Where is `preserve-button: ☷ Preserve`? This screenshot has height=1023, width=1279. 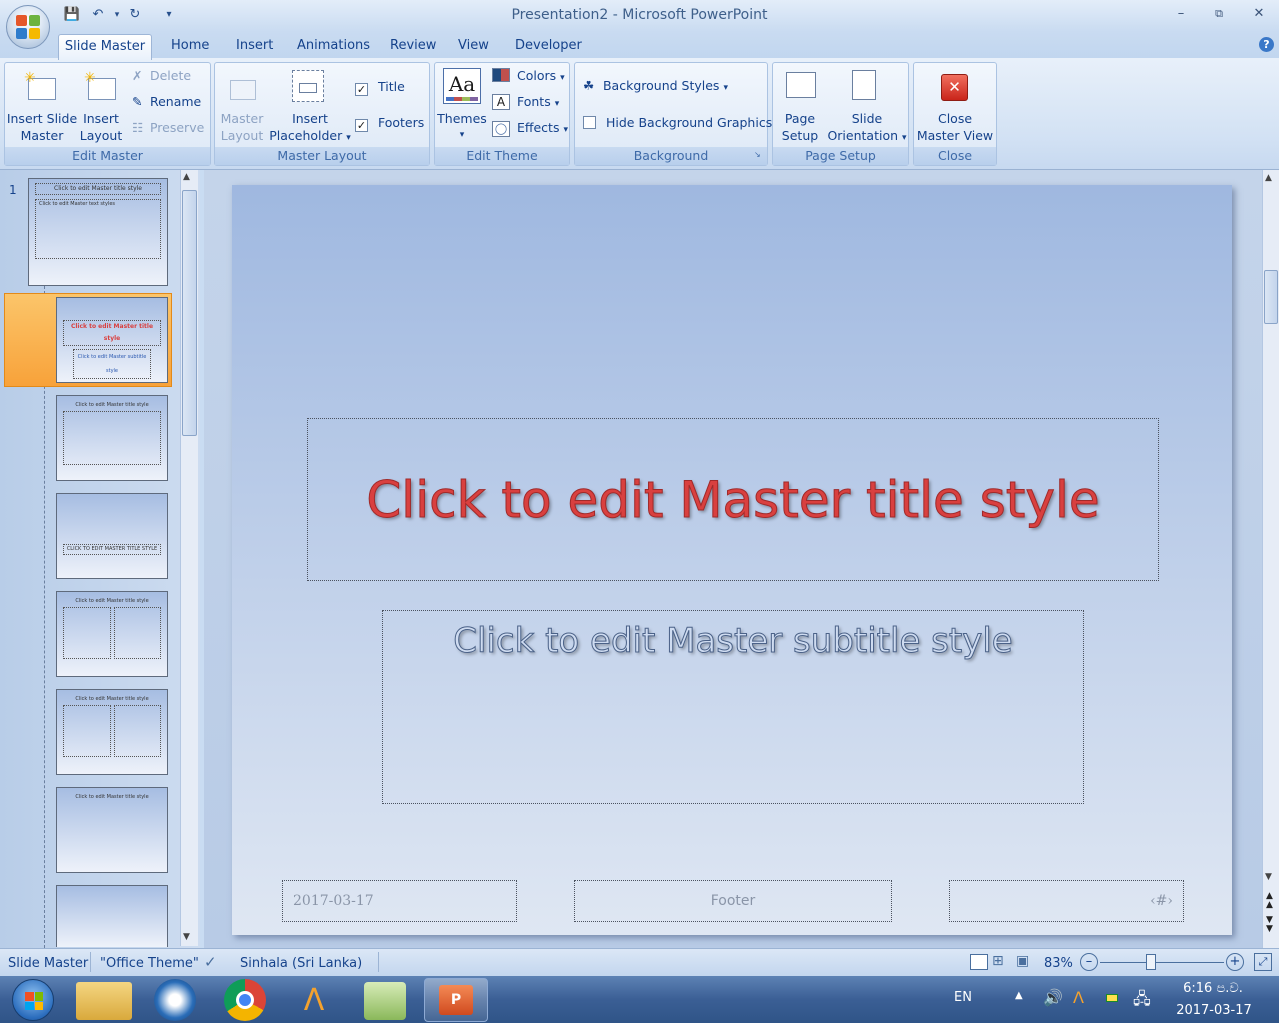 preserve-button: ☷ Preserve is located at coordinates (168, 127).